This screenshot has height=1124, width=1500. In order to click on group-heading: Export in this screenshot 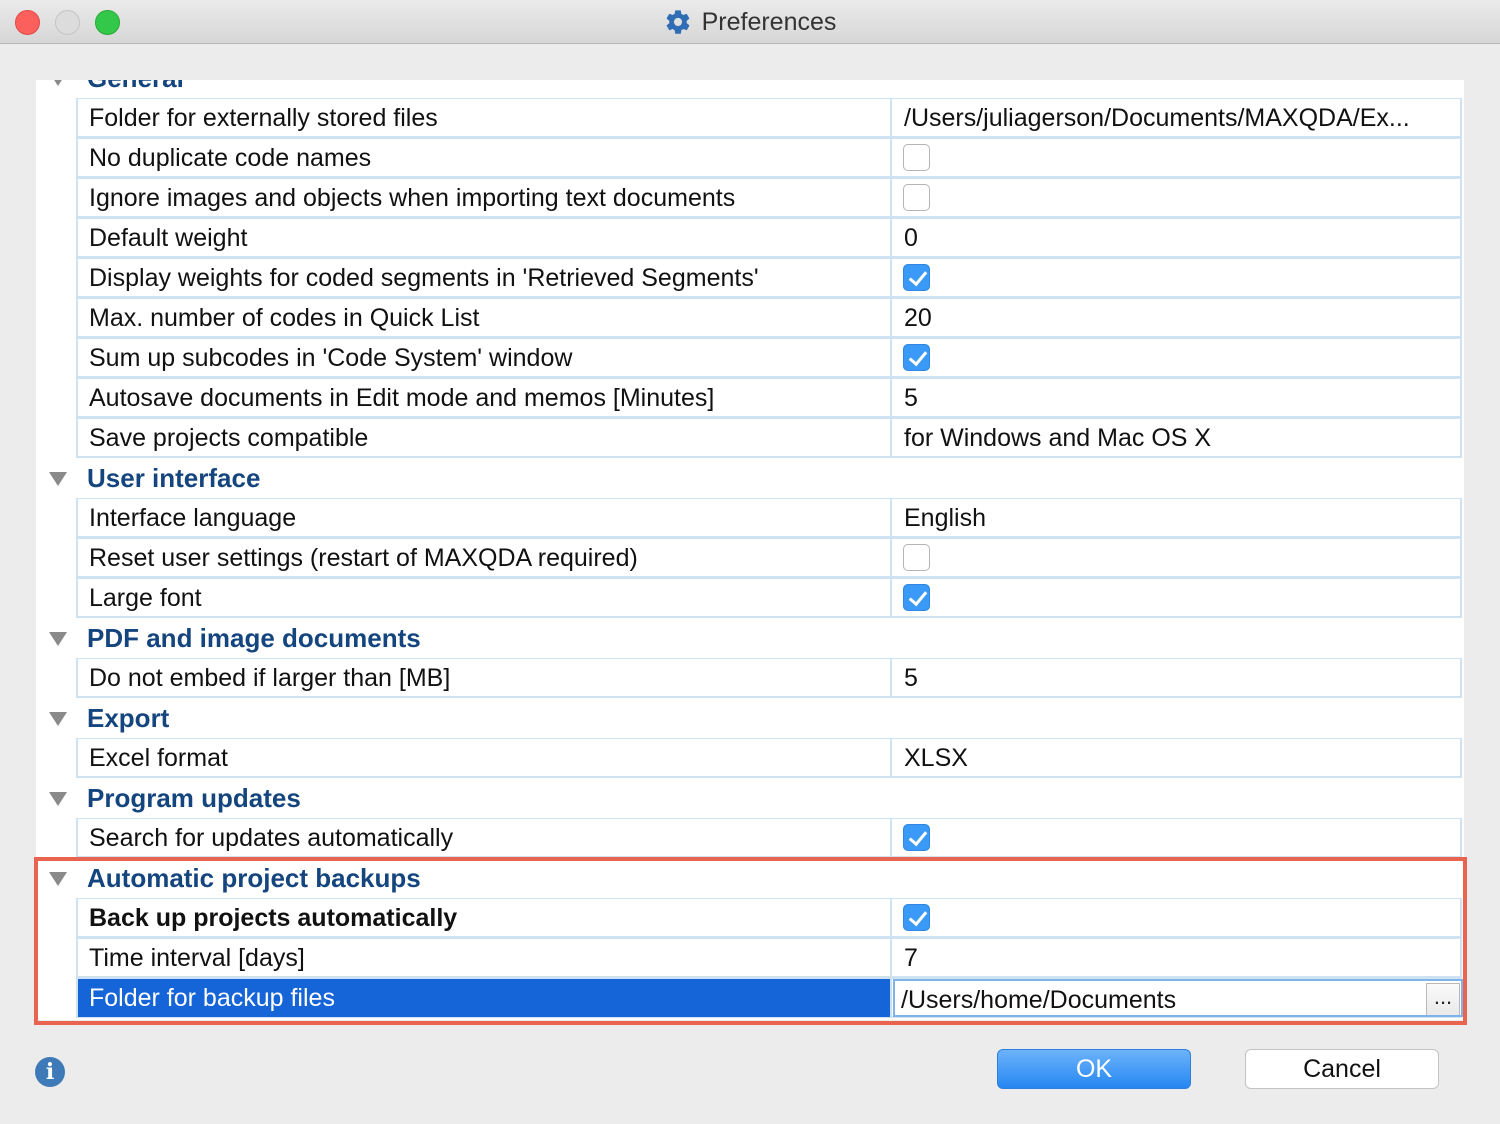, I will do `click(128, 718)`.